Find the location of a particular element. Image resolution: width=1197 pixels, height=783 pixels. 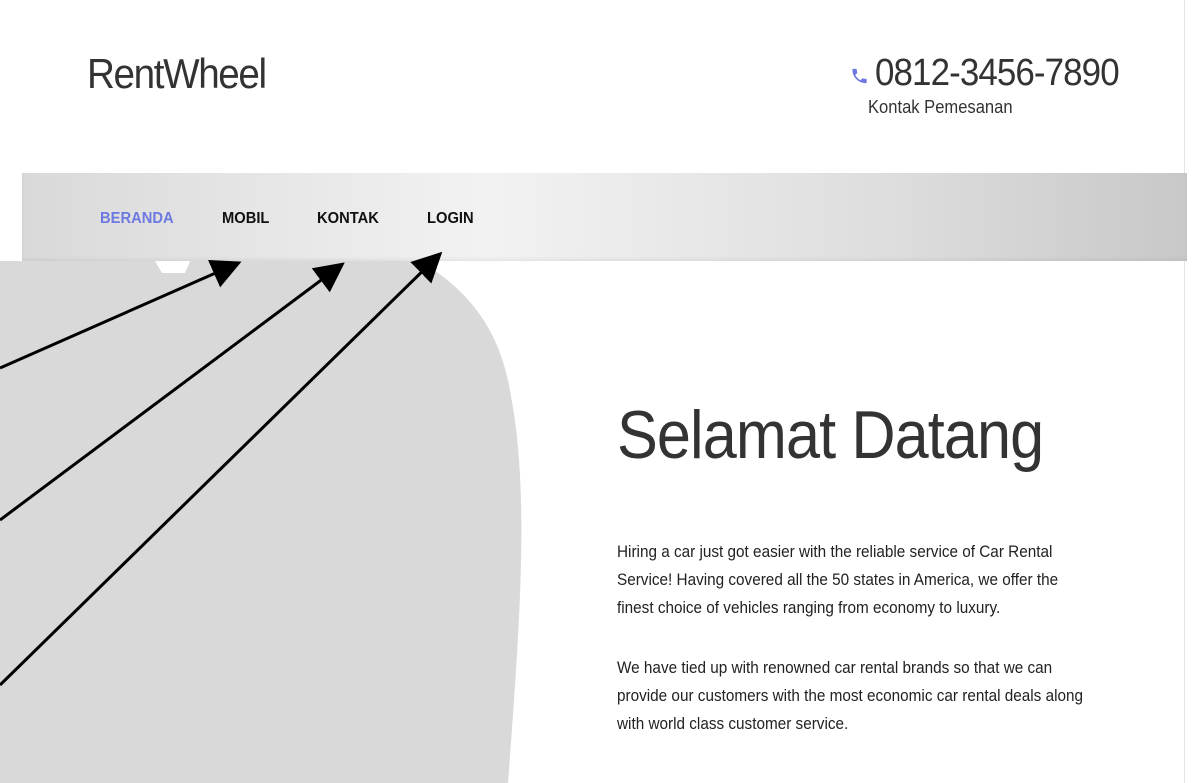

phone-row: 0812-3456-7890 is located at coordinates (995, 73).